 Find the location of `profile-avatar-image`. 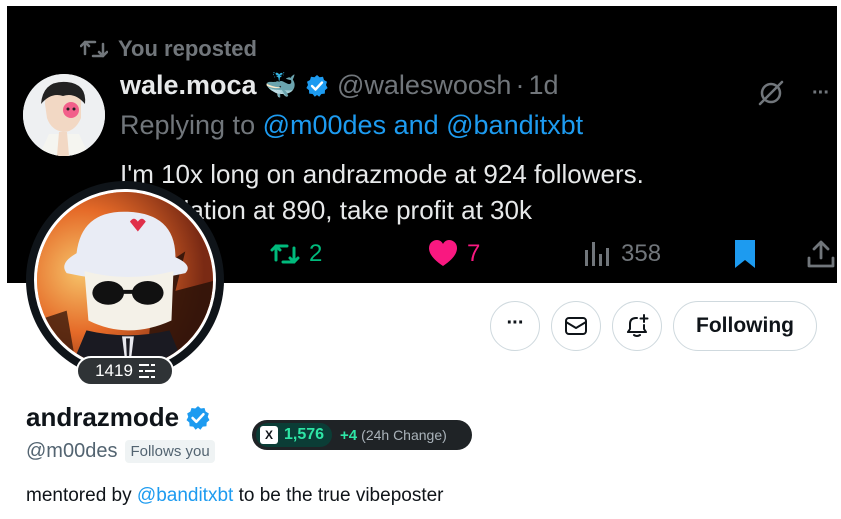

profile-avatar-image is located at coordinates (125, 280).